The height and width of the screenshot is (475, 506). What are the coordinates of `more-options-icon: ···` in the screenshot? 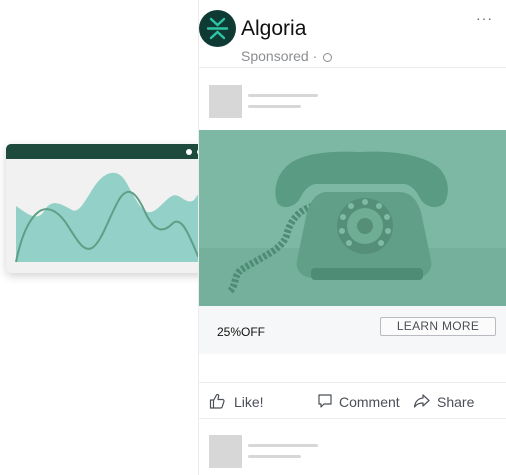 It's located at (484, 18).